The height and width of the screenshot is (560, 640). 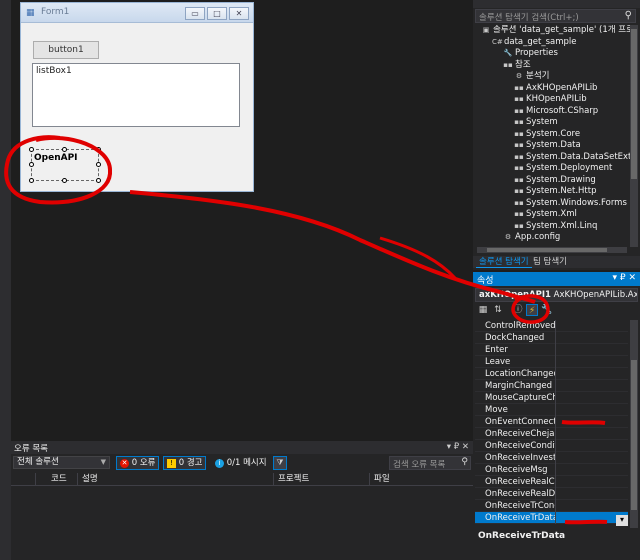 What do you see at coordinates (280, 463) in the screenshot?
I see `build-filter-icon: ⧩` at bounding box center [280, 463].